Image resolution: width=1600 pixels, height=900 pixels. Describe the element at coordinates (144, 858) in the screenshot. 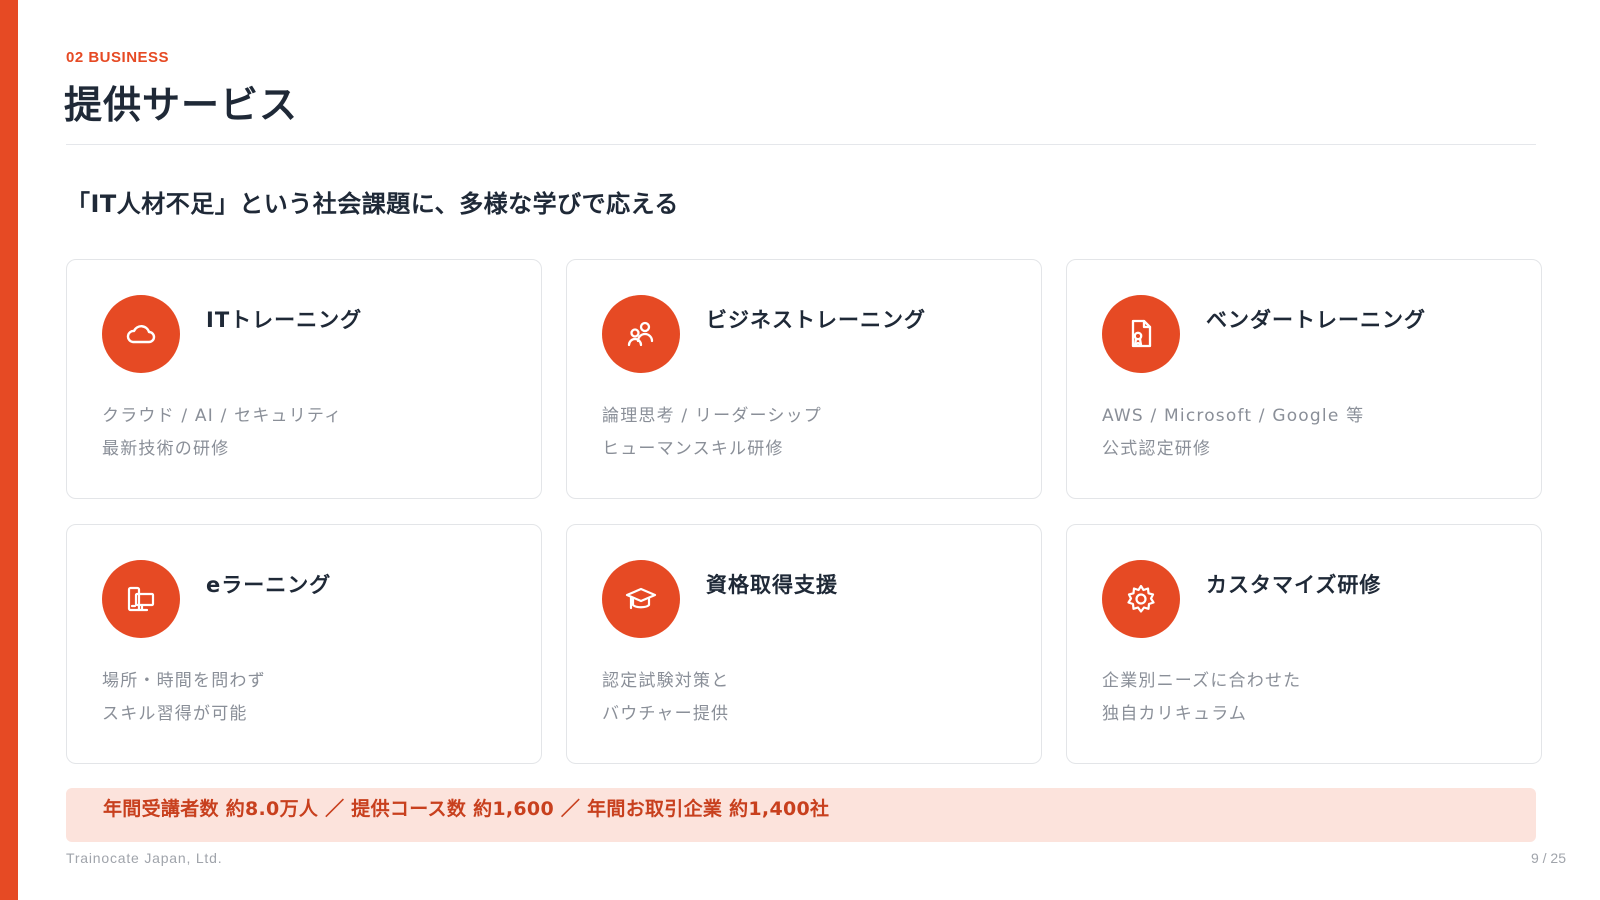

I see `footer-company: Trainocate Japan, Ltd.` at that location.